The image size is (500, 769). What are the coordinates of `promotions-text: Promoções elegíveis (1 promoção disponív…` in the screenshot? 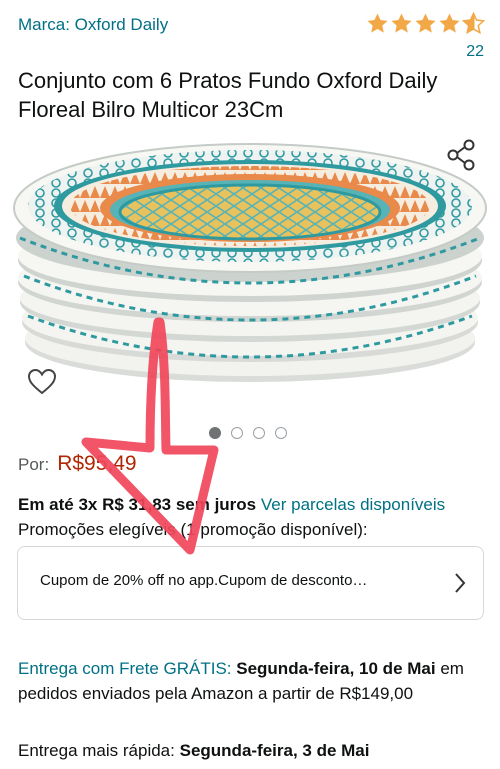 It's located at (193, 529).